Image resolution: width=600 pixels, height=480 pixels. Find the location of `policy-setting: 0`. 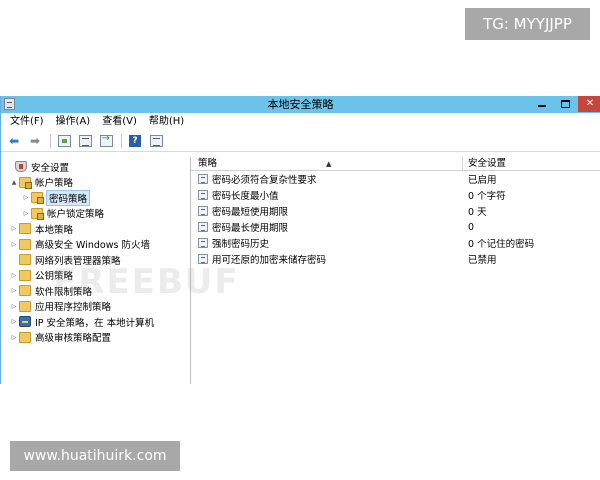

policy-setting: 0 is located at coordinates (471, 227).